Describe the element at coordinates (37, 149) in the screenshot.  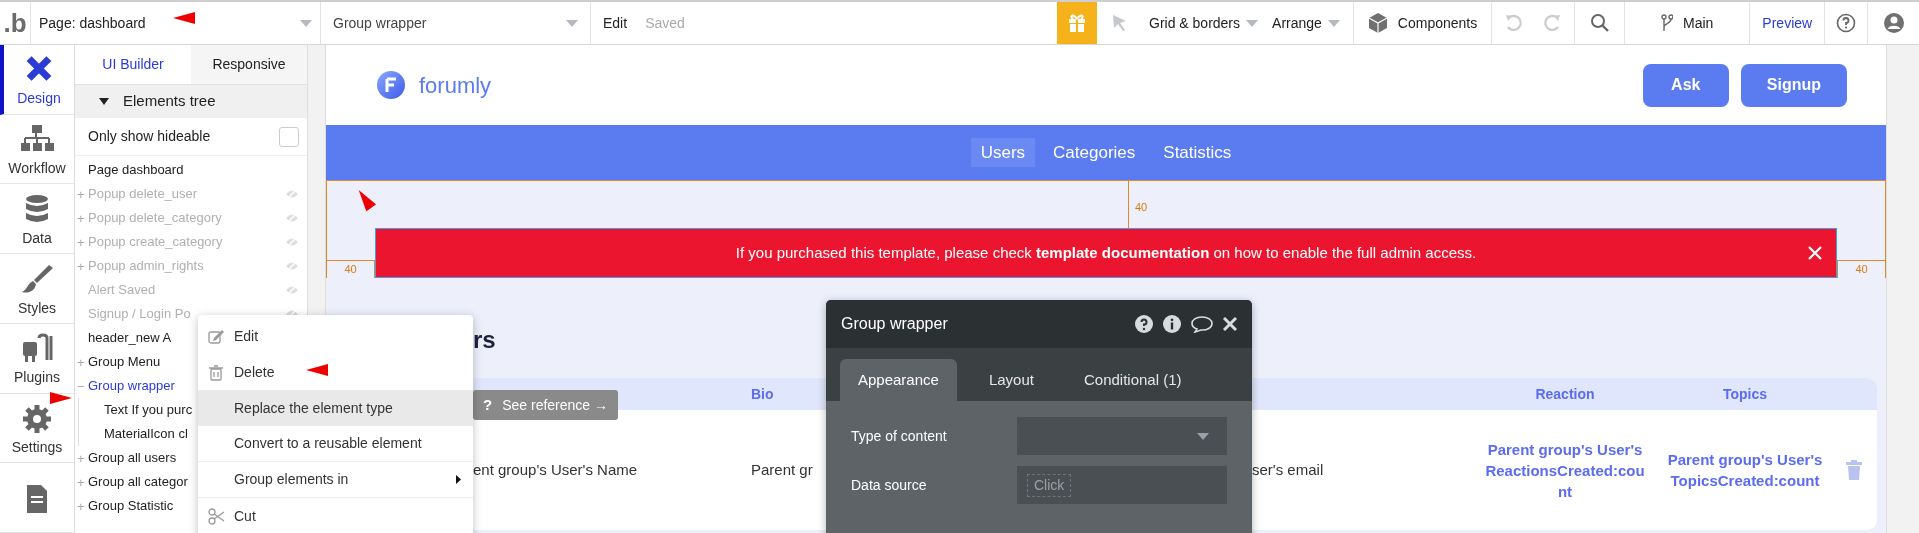
I see `sidebar-tab: Workflow` at that location.